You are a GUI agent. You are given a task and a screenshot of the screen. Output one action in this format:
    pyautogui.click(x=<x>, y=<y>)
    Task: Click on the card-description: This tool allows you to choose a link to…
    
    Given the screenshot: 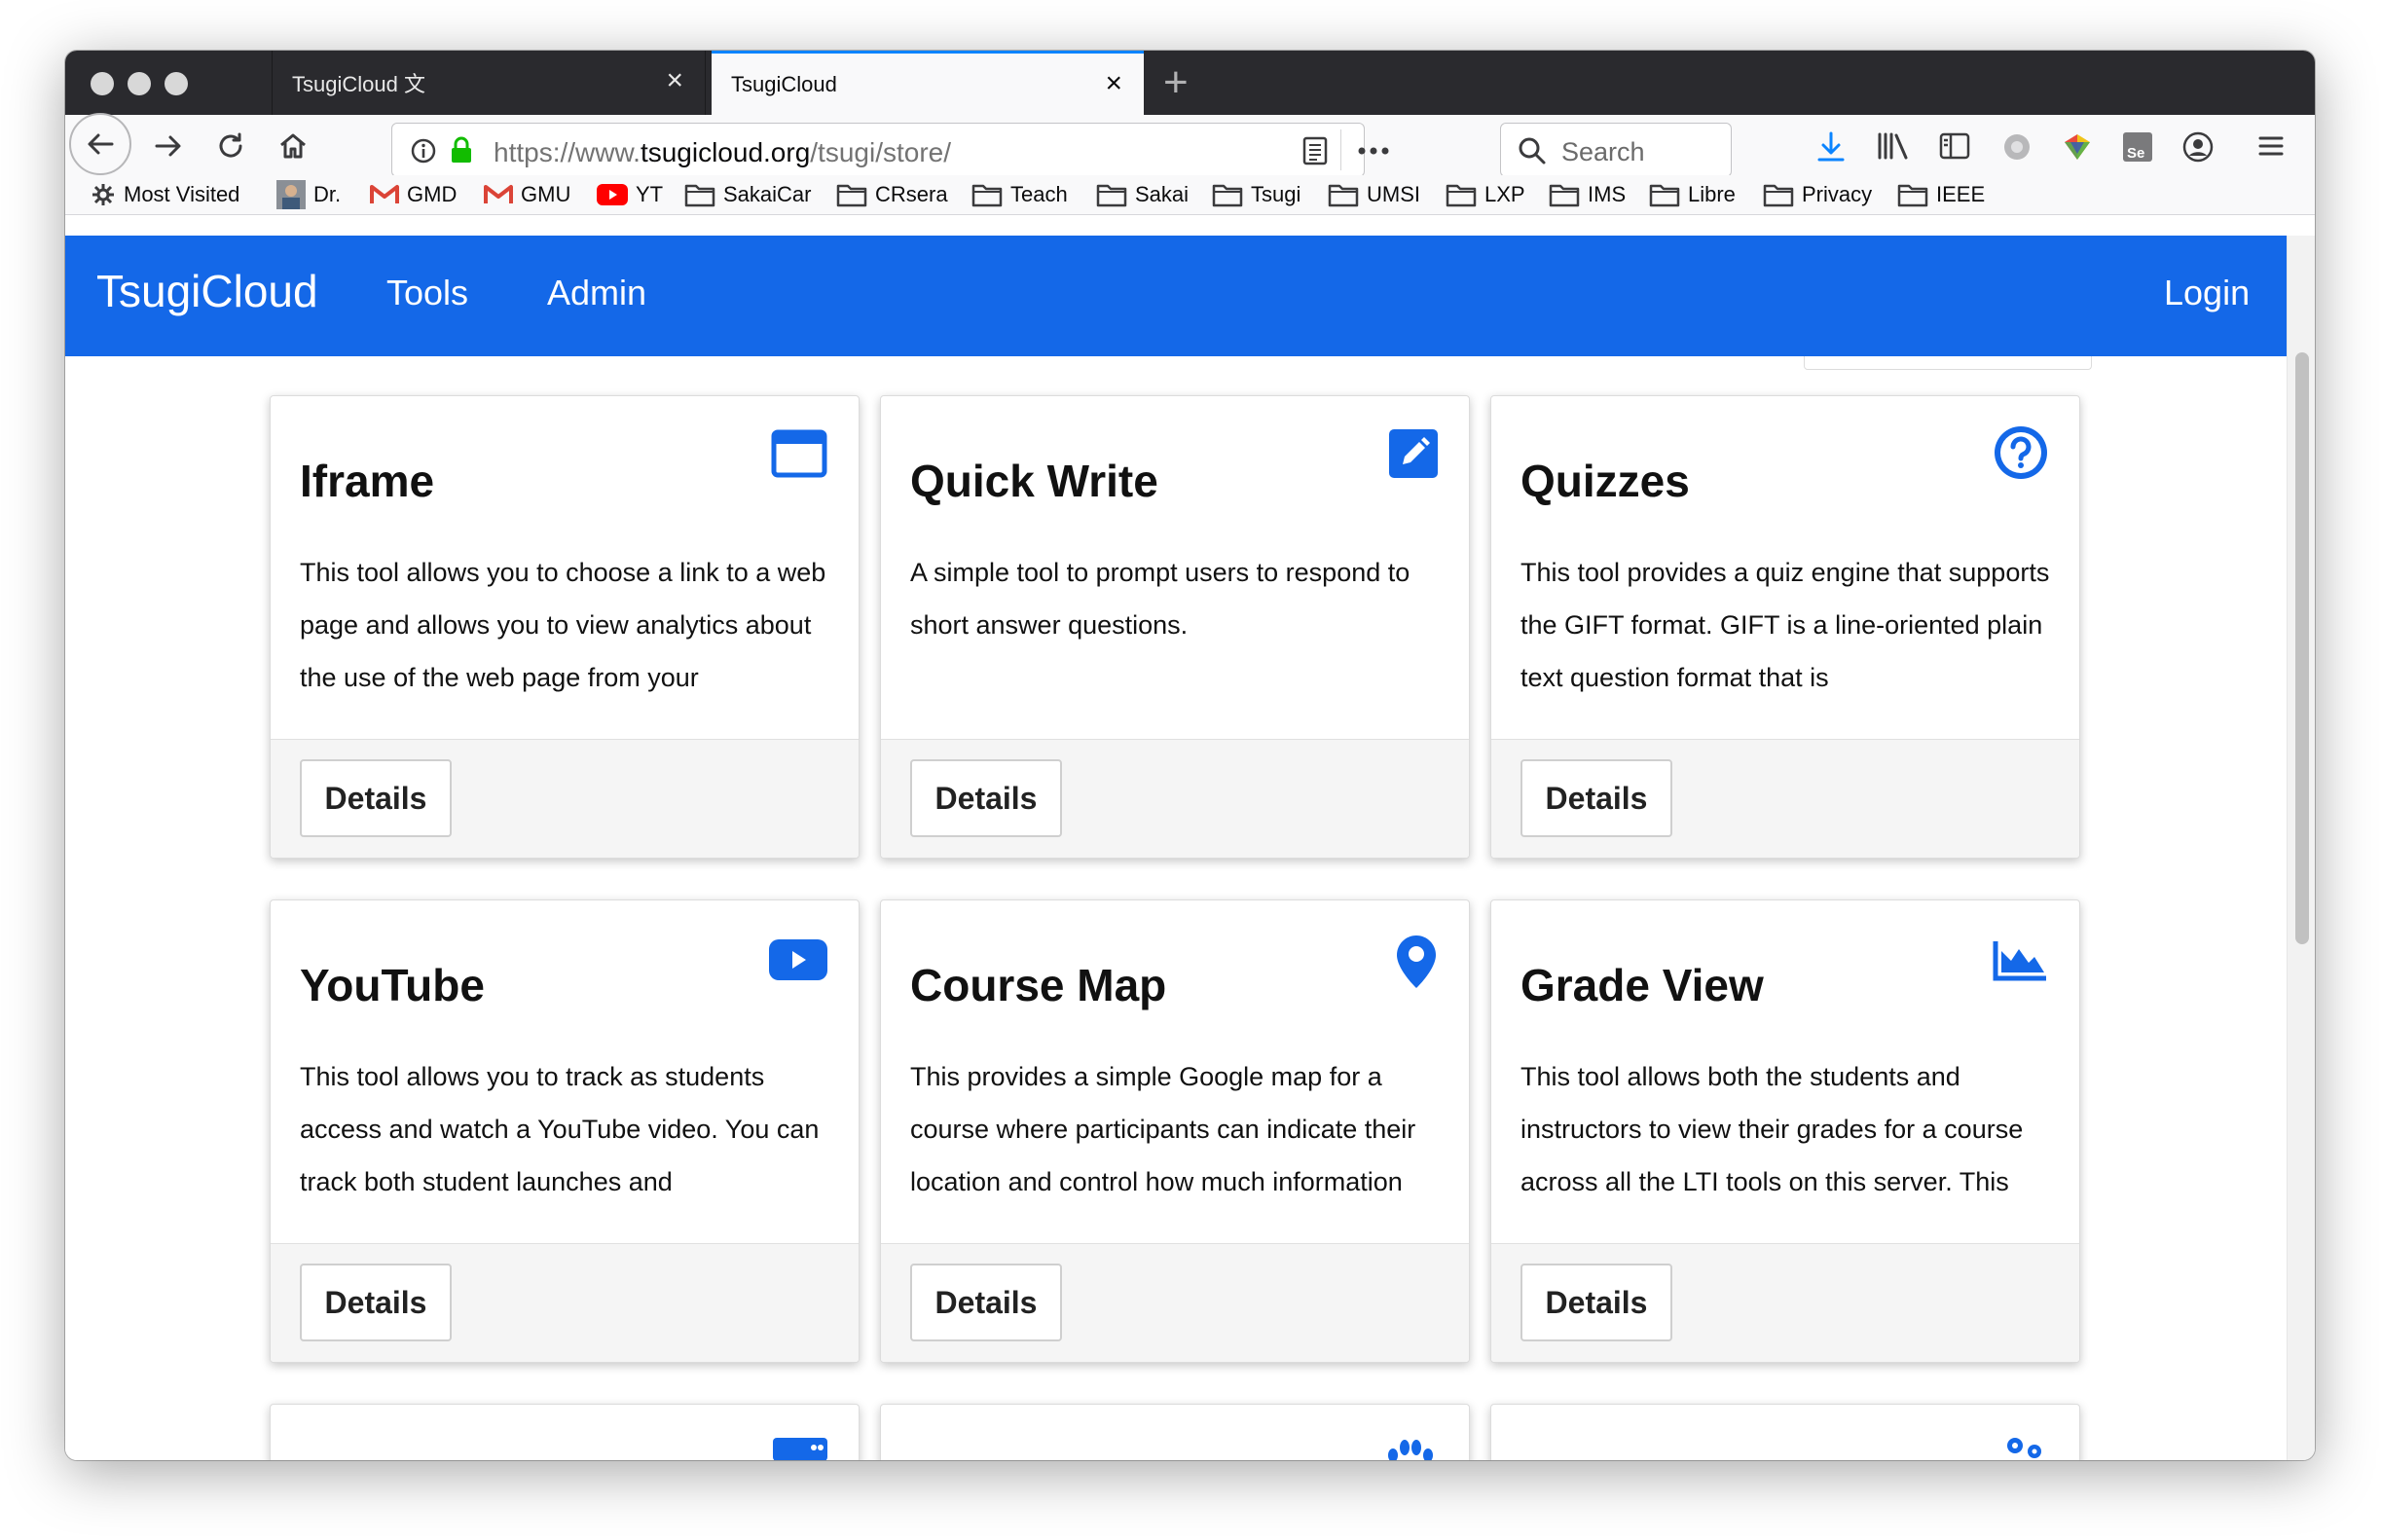 What is the action you would take?
    pyautogui.click(x=563, y=625)
    